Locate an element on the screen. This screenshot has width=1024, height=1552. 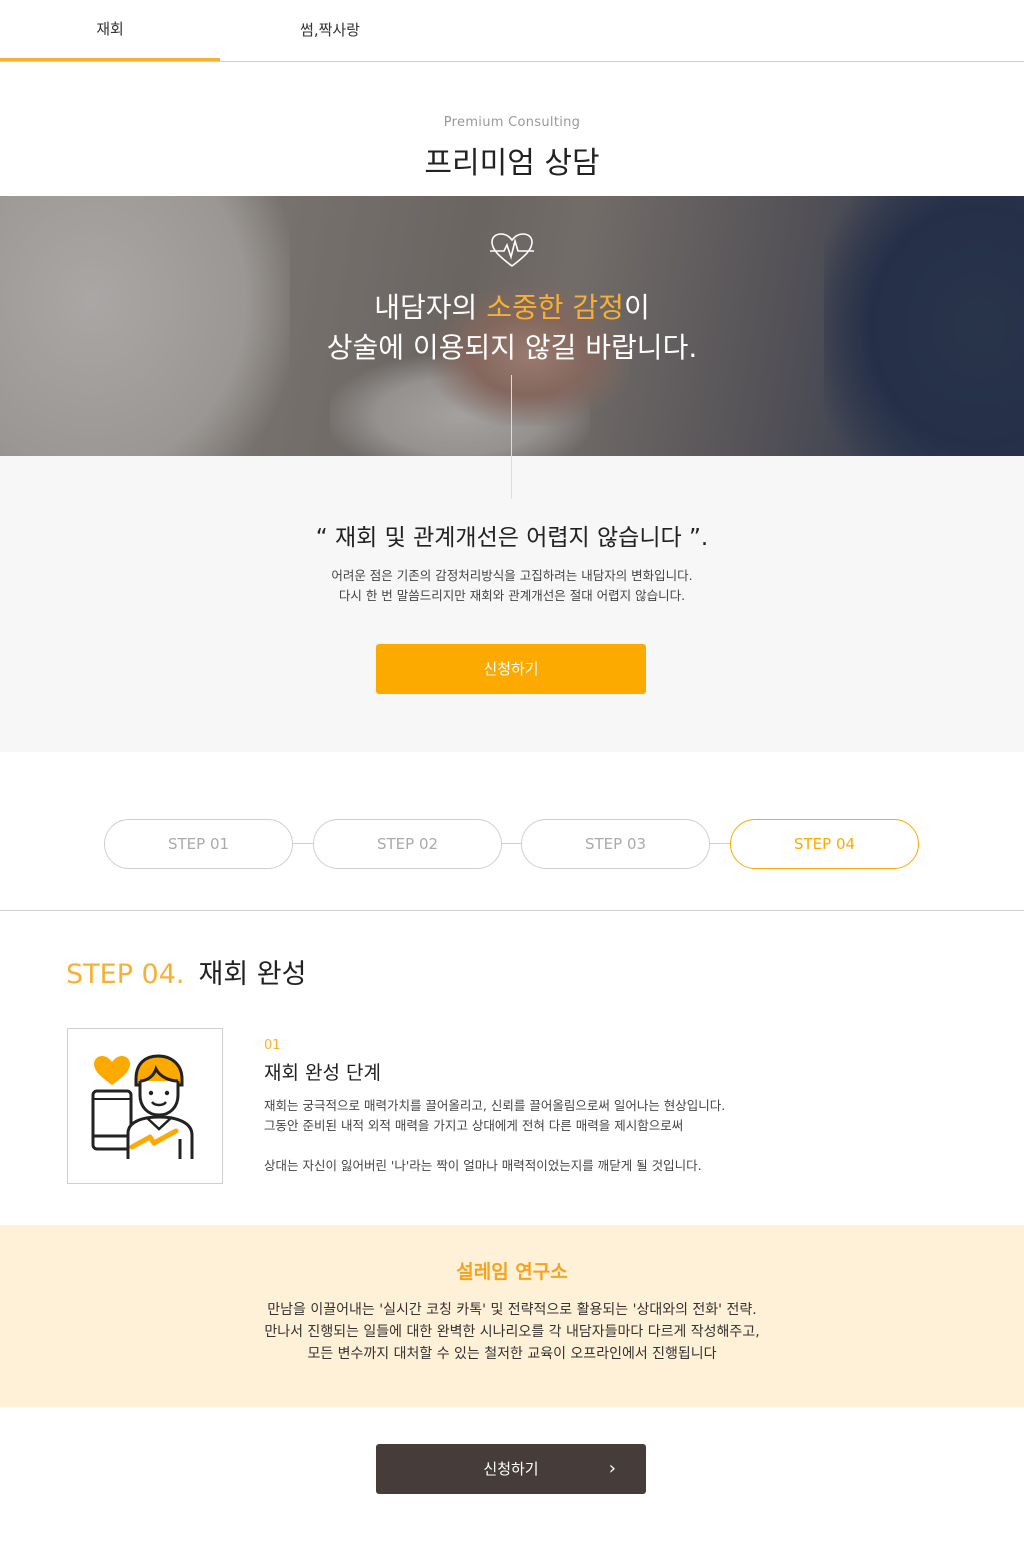
person-with-phone-and-heart-icon is located at coordinates (142, 1106).